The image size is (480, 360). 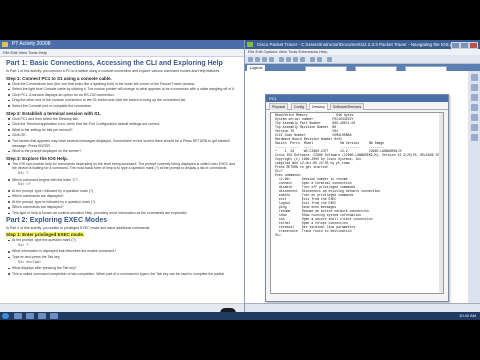 What do you see at coordinates (464, 45) in the screenshot?
I see `maximize-button` at bounding box center [464, 45].